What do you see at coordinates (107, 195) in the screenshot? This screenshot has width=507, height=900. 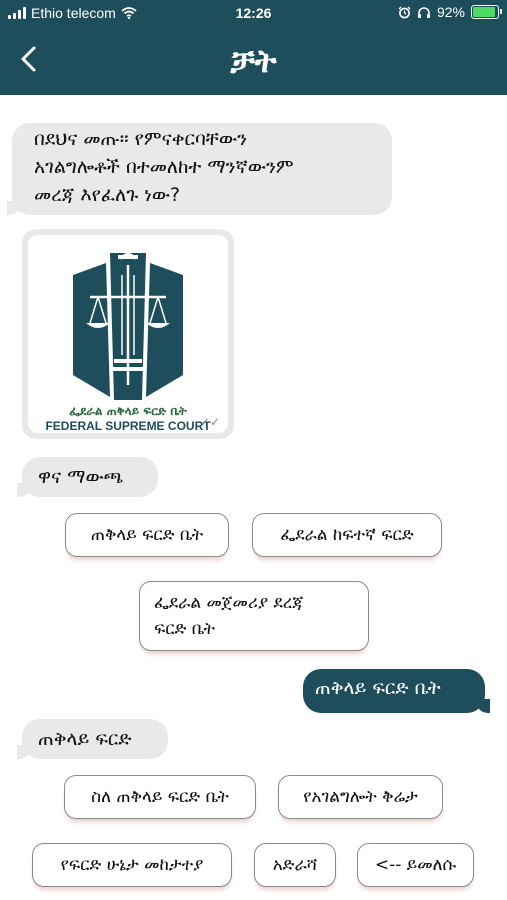 I see `message-line: መረጃ እየፈለጉ ነው?` at bounding box center [107, 195].